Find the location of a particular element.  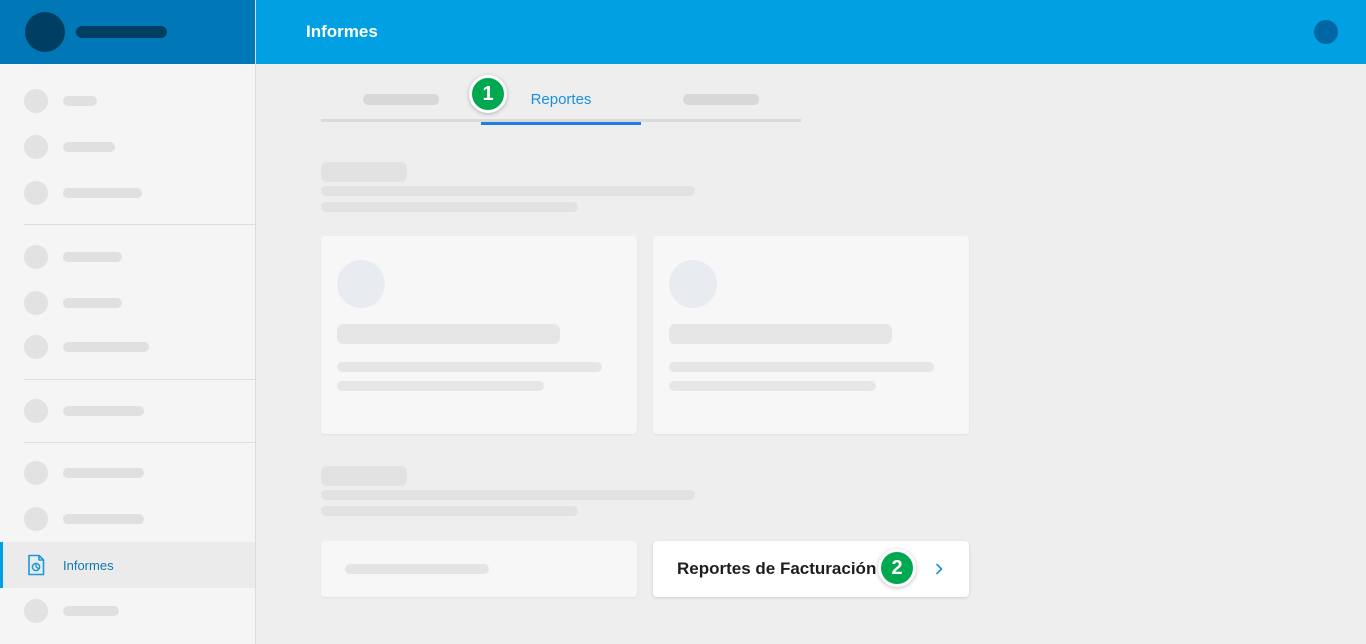

step-badge-2: 2 is located at coordinates (897, 568).